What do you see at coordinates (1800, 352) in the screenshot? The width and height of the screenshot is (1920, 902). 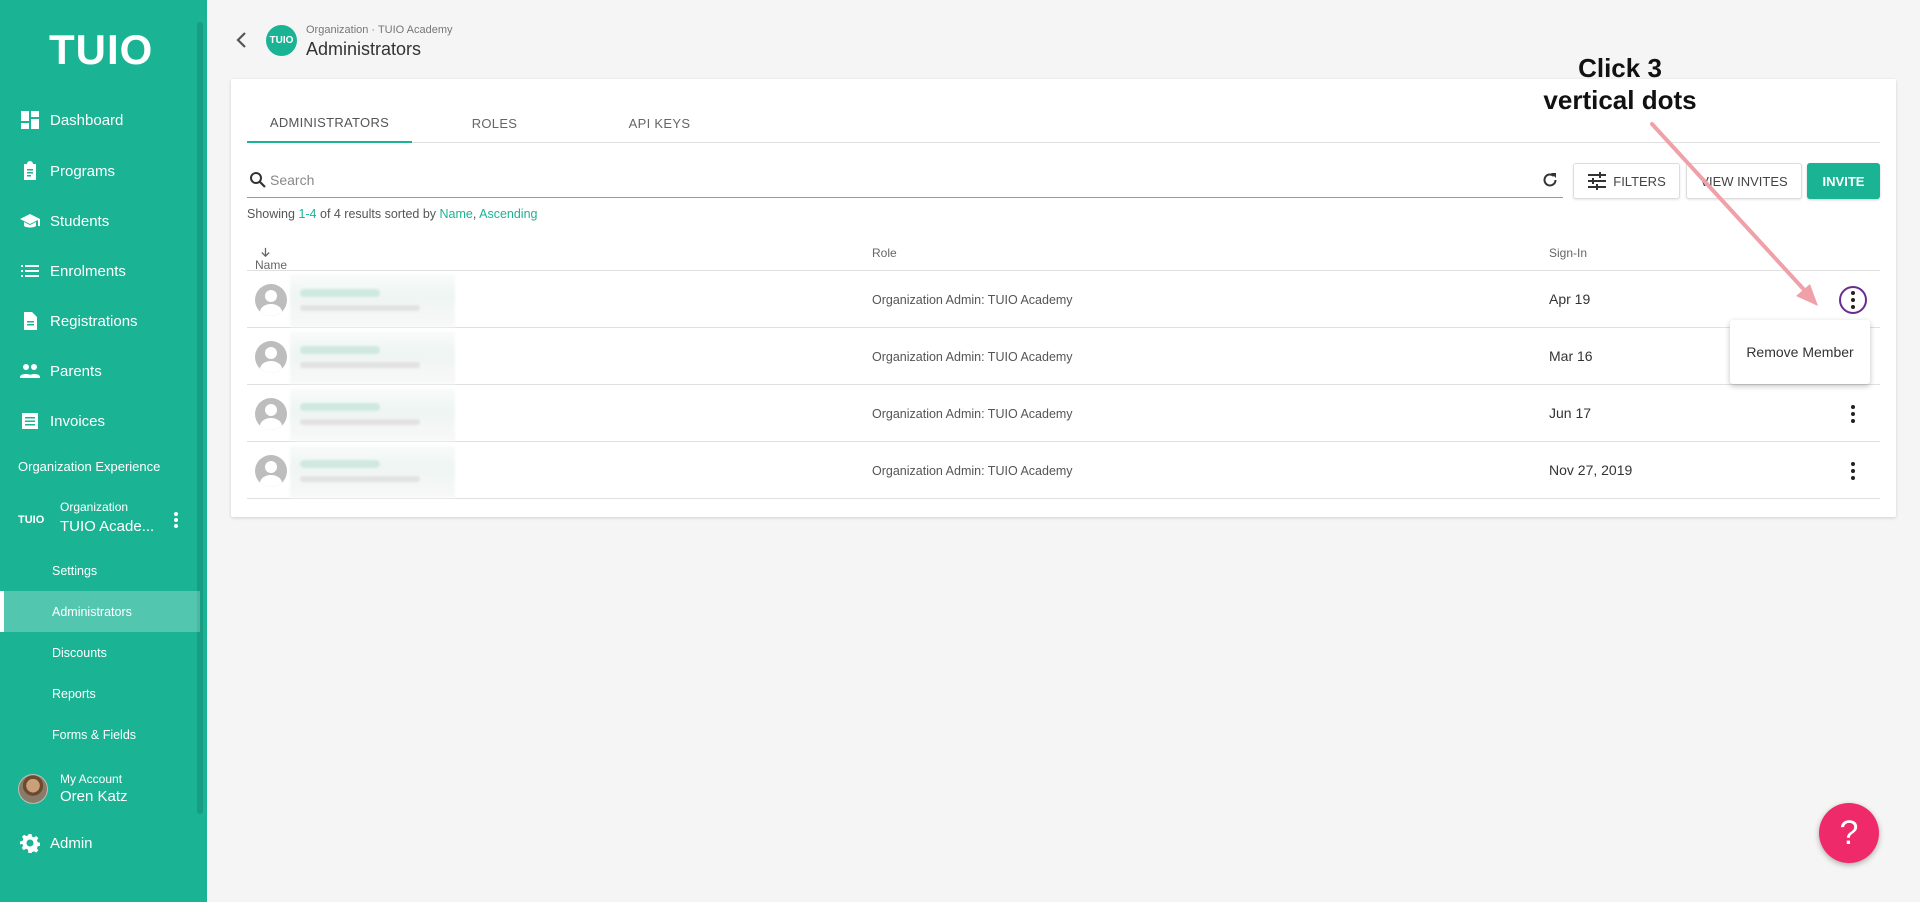 I see `remove-member-menu-item: Remove Member` at bounding box center [1800, 352].